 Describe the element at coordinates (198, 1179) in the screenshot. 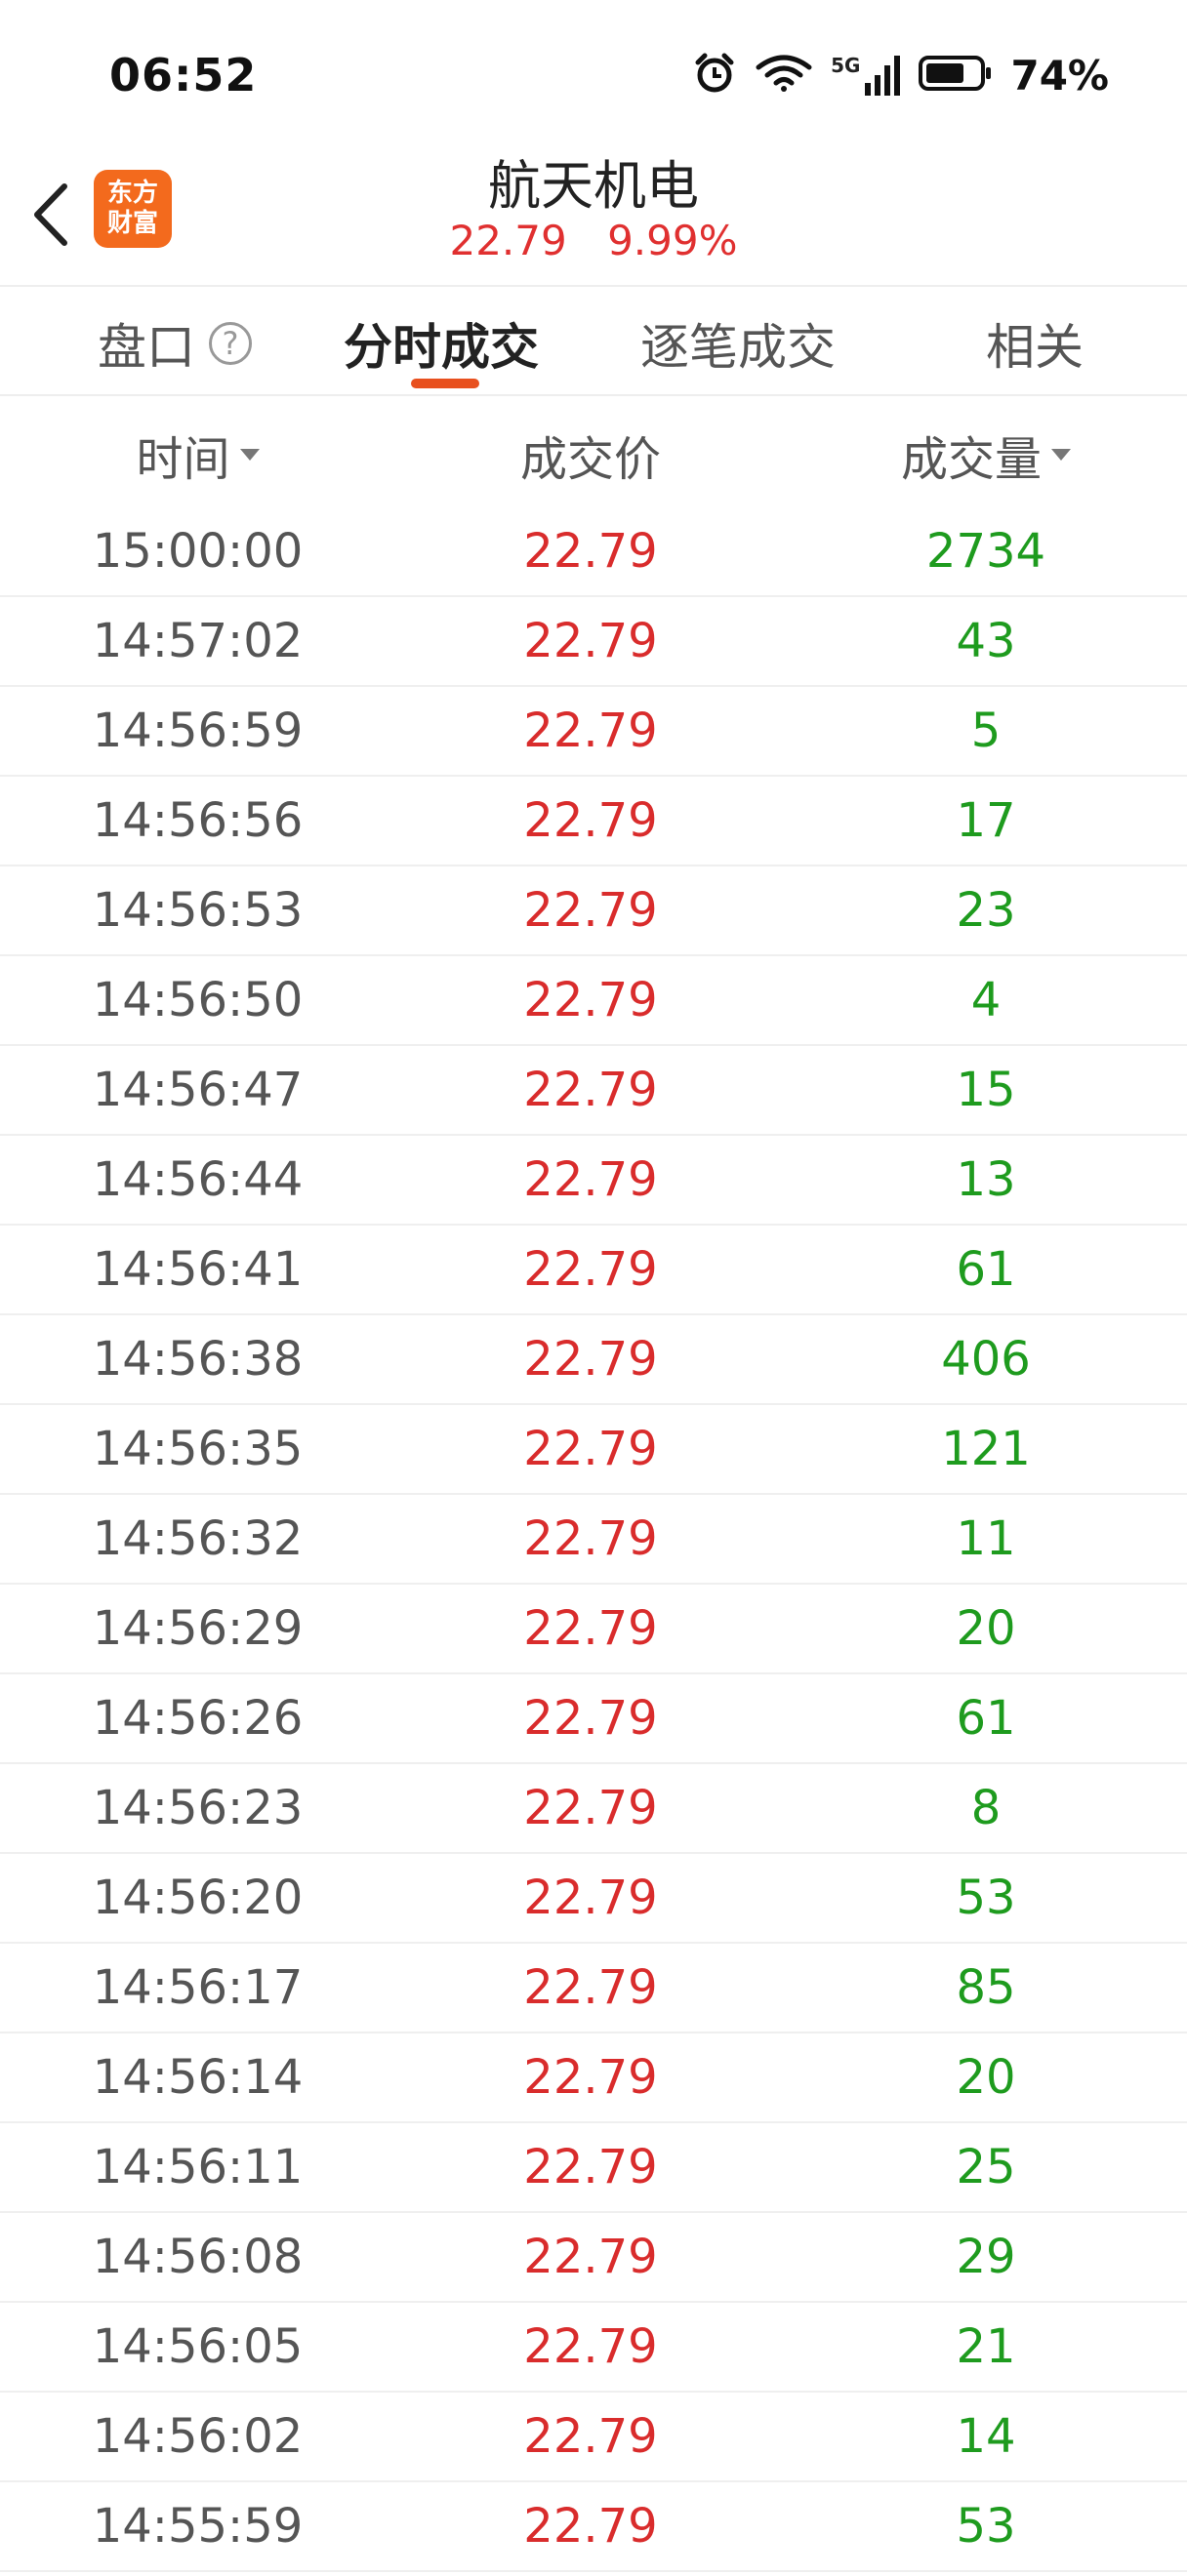

I see `trade-time: 14:56:44` at that location.